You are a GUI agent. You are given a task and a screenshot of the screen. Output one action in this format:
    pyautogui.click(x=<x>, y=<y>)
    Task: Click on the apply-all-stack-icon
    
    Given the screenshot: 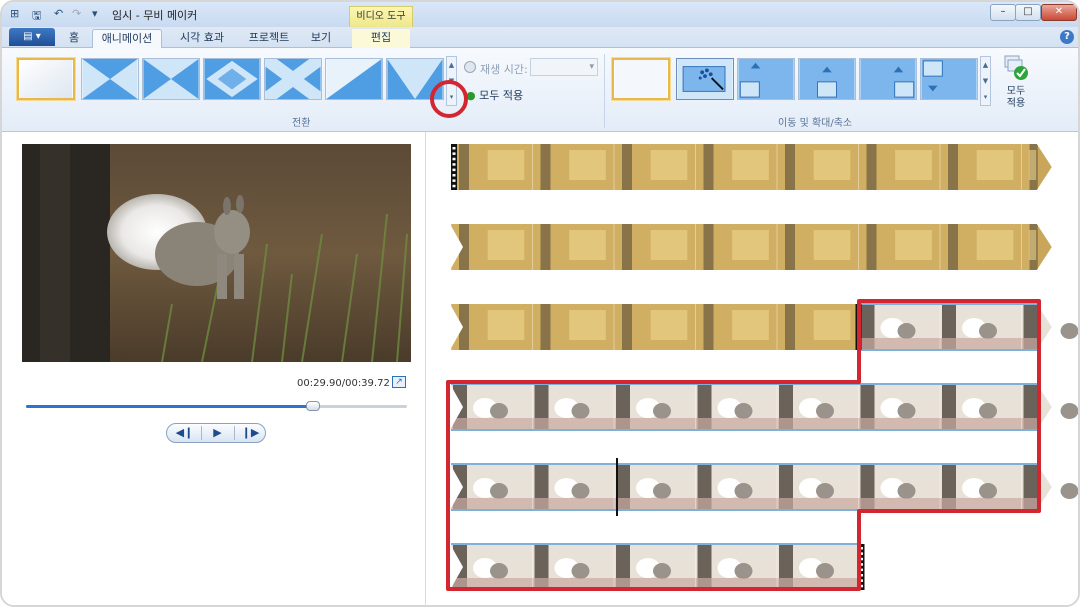 What is the action you would take?
    pyautogui.click(x=1016, y=67)
    